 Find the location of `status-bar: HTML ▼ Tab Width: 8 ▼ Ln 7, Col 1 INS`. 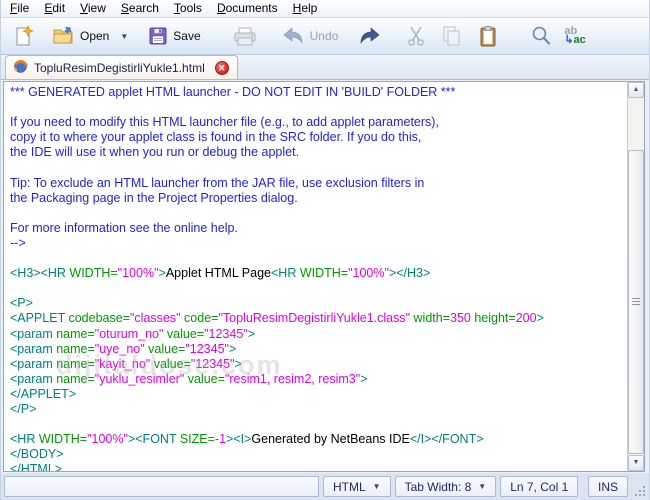

status-bar: HTML ▼ Tab Width: 8 ▼ Ln 7, Col 1 INS is located at coordinates (325, 486).